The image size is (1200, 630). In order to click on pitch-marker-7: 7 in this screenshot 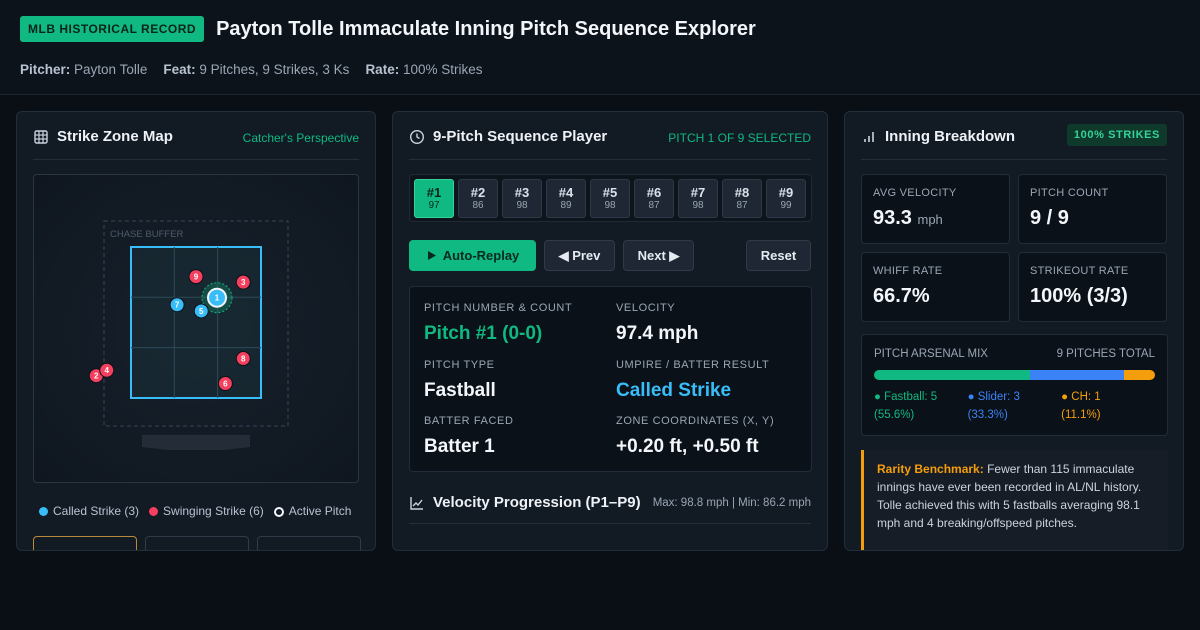, I will do `click(177, 305)`.